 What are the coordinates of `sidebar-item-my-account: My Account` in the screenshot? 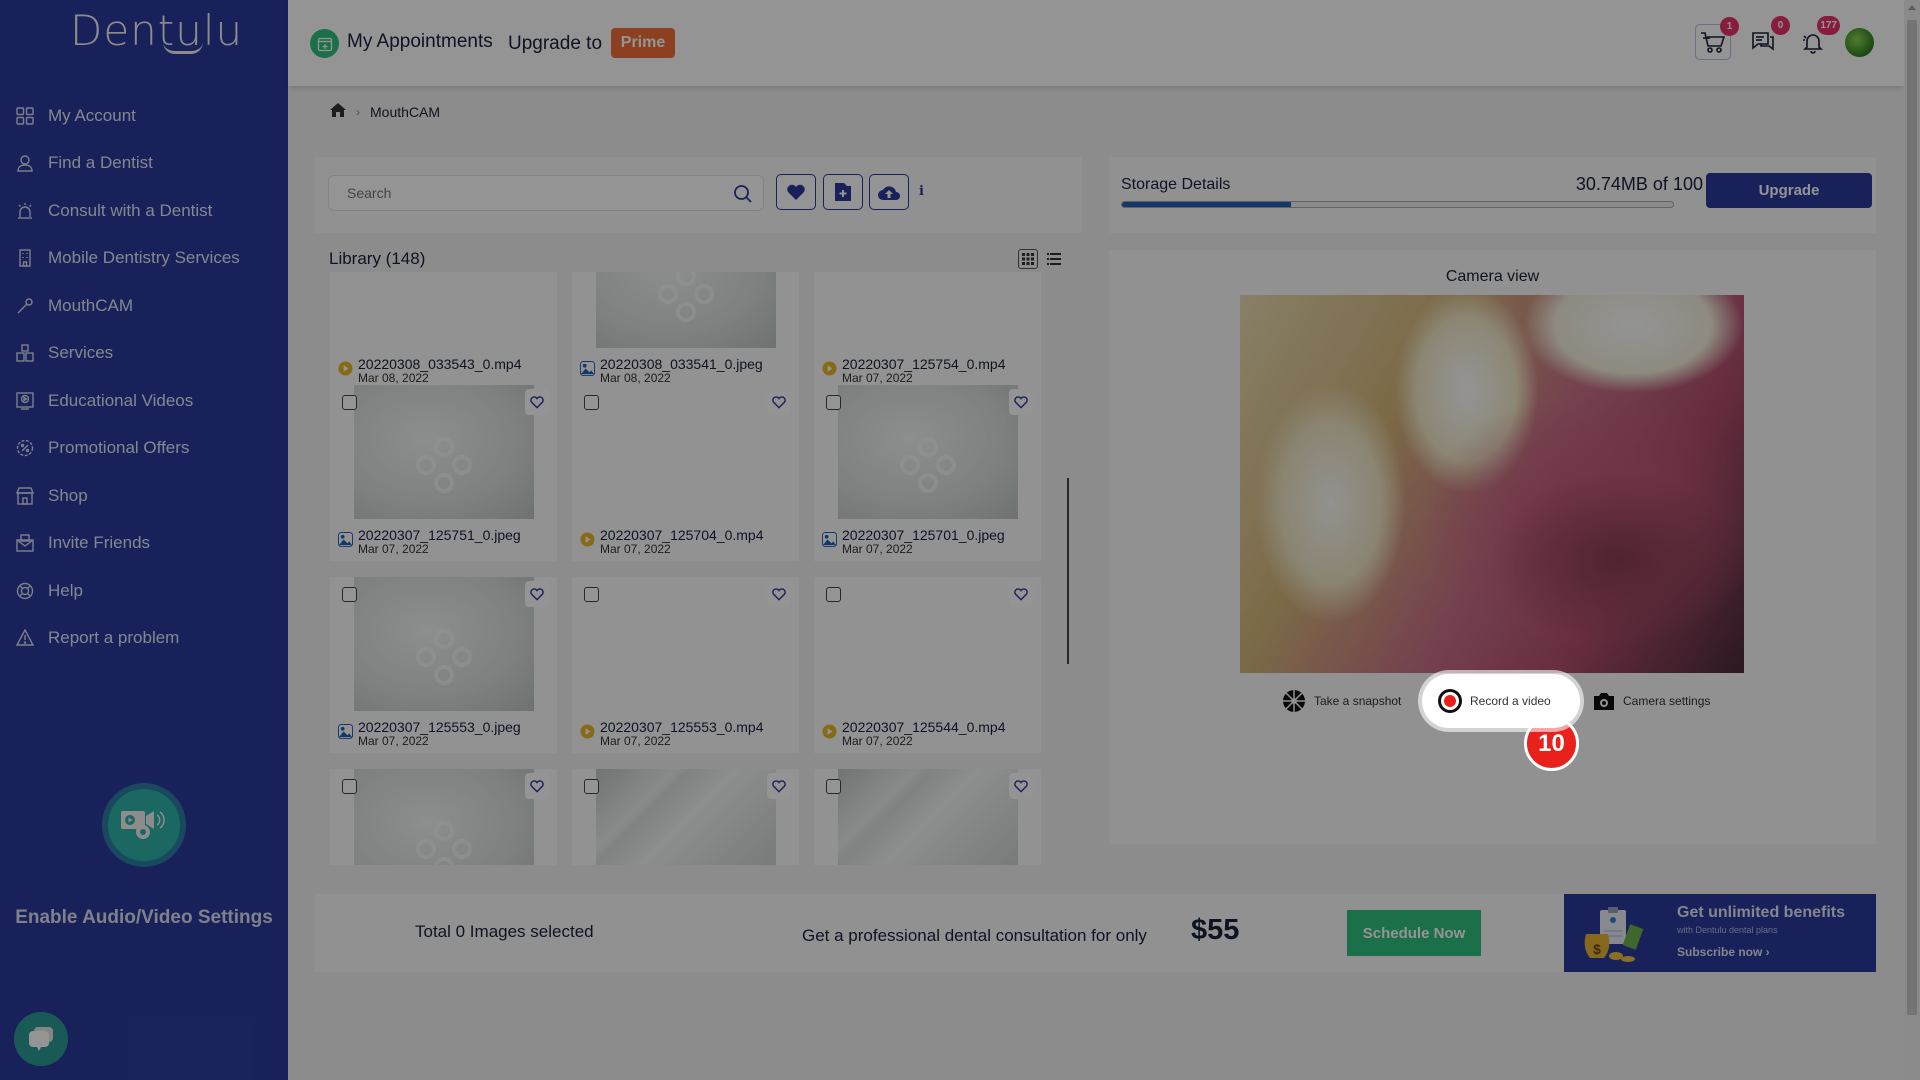 It's located at (144, 116).